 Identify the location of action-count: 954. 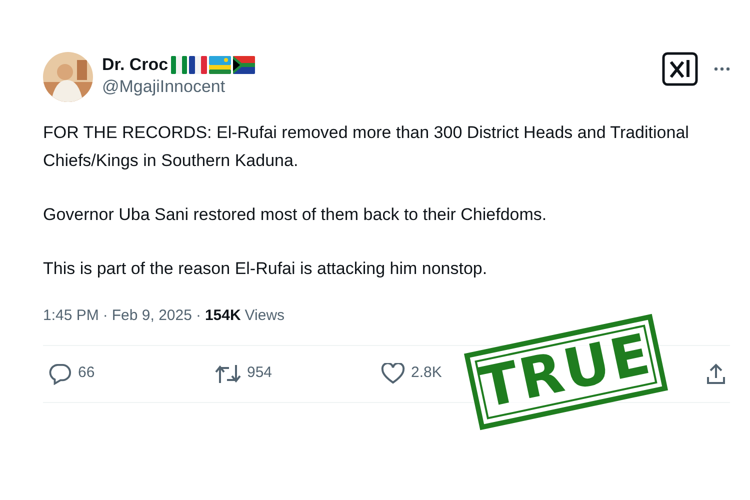
(259, 373).